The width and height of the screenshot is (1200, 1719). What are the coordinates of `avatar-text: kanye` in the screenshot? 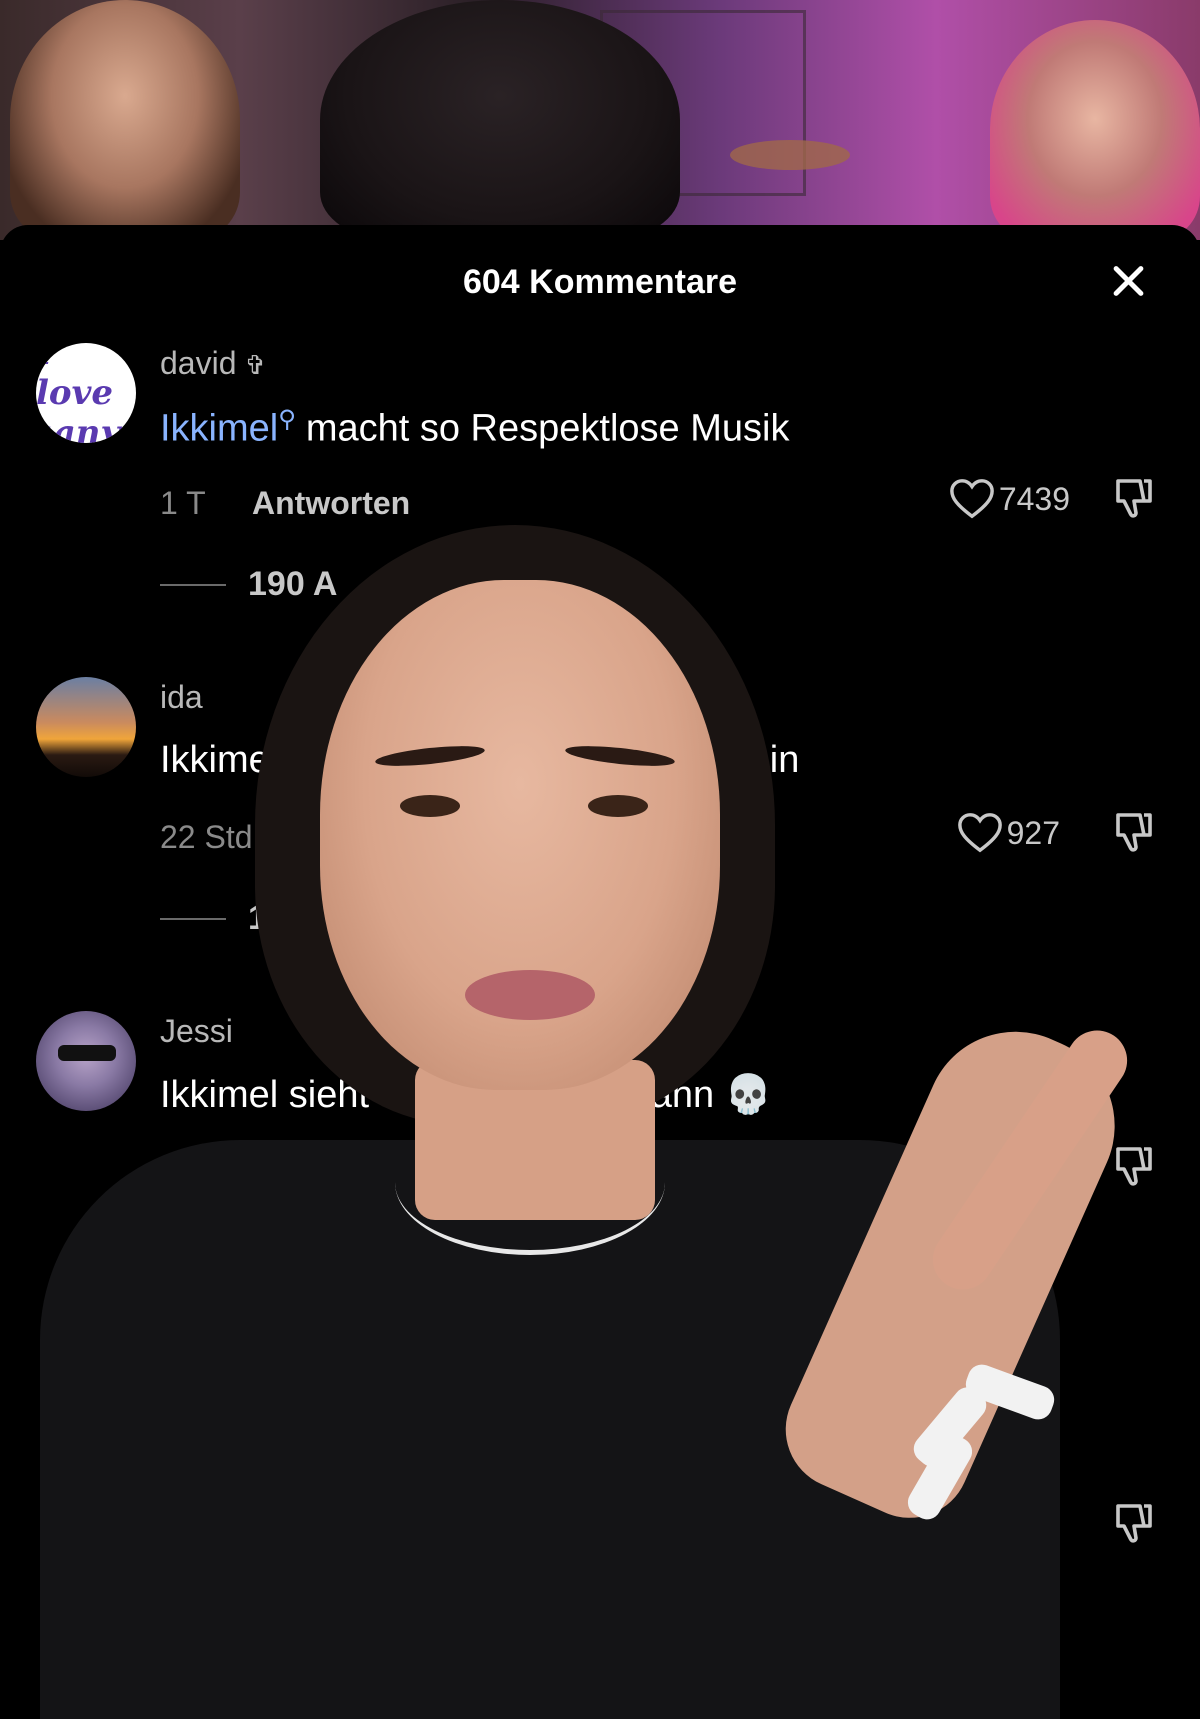 It's located at (86, 428).